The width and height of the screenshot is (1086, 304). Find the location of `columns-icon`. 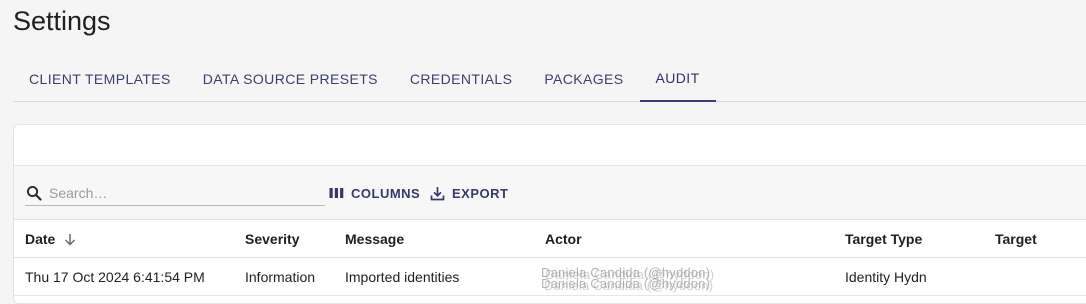

columns-icon is located at coordinates (336, 193).